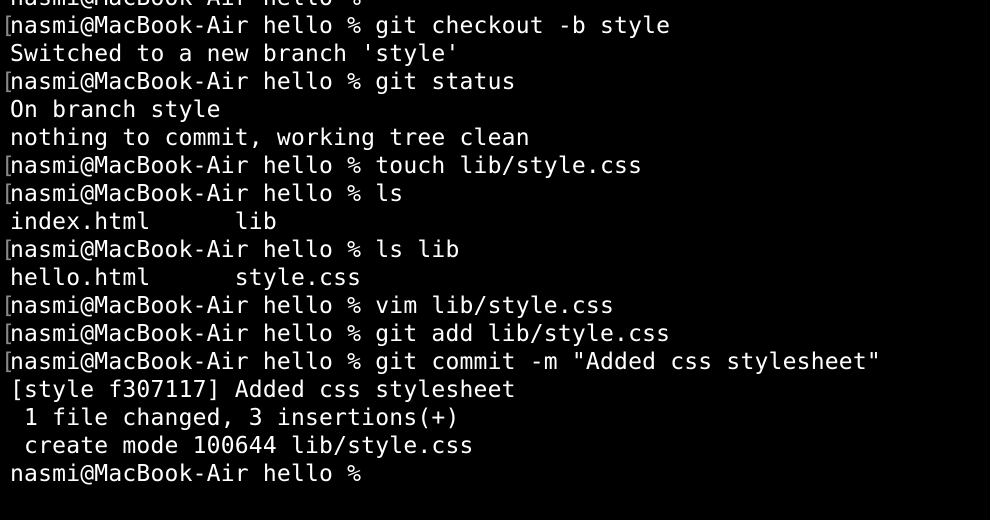  What do you see at coordinates (495, 194) in the screenshot?
I see `terminal-line: [nasmi@MacBook-Air hello % ls` at bounding box center [495, 194].